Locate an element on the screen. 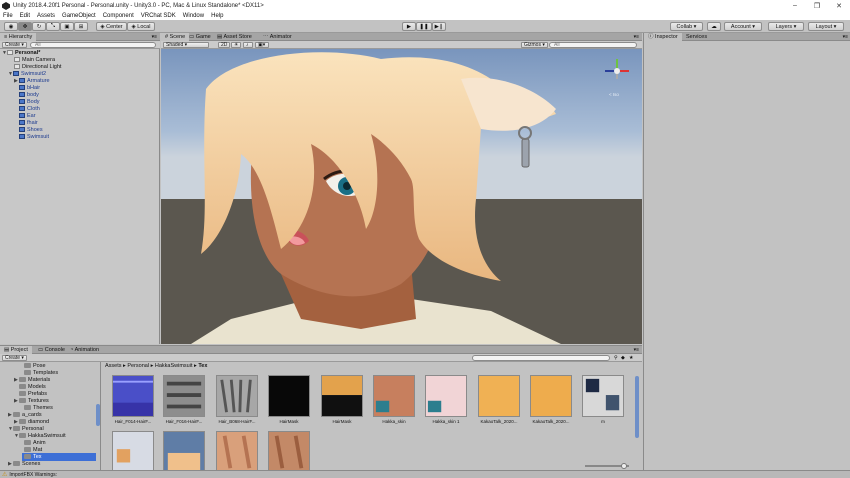 The width and height of the screenshot is (850, 478). layout-button: Layout ▾ is located at coordinates (826, 26).